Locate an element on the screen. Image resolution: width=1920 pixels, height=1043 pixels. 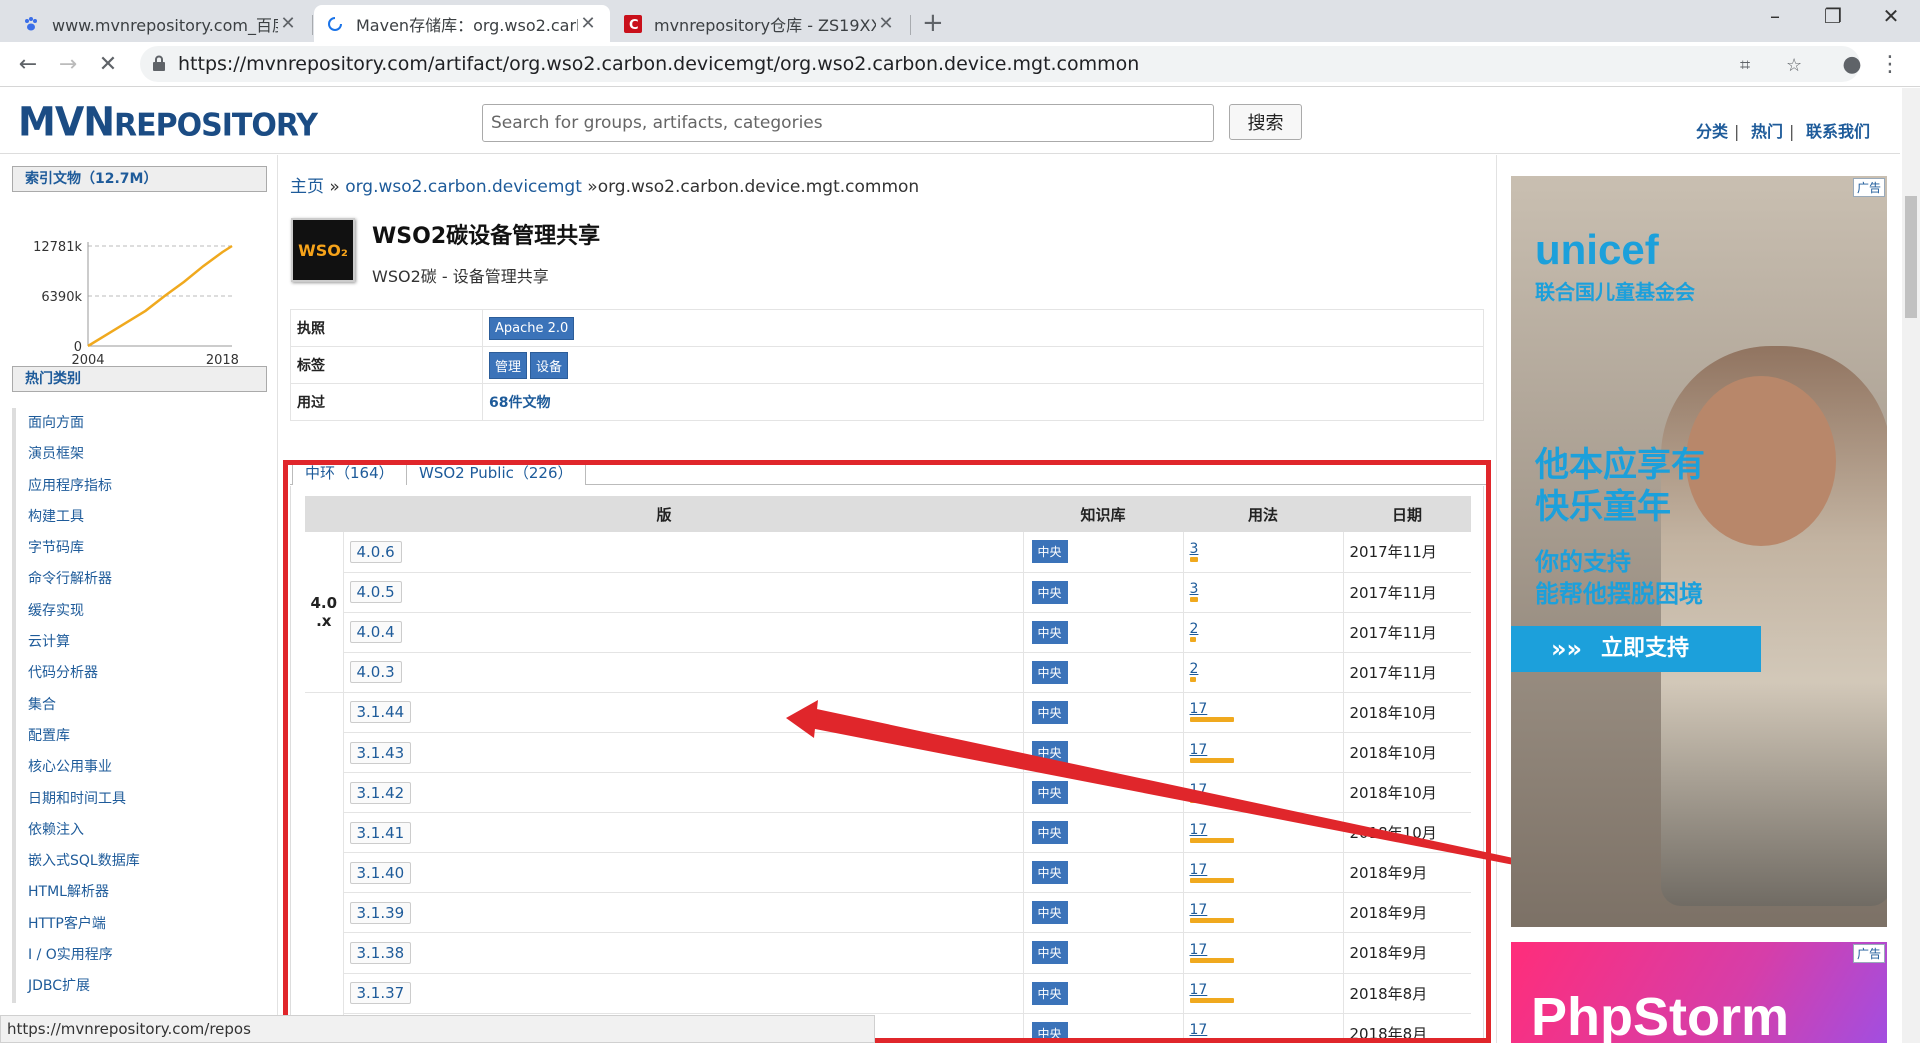
minimize-icon: – is located at coordinates (1775, 16).